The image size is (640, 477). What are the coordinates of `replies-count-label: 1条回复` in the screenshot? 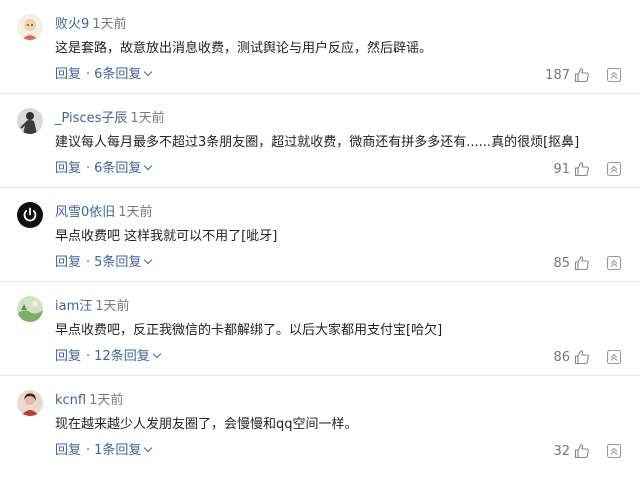 It's located at (118, 450).